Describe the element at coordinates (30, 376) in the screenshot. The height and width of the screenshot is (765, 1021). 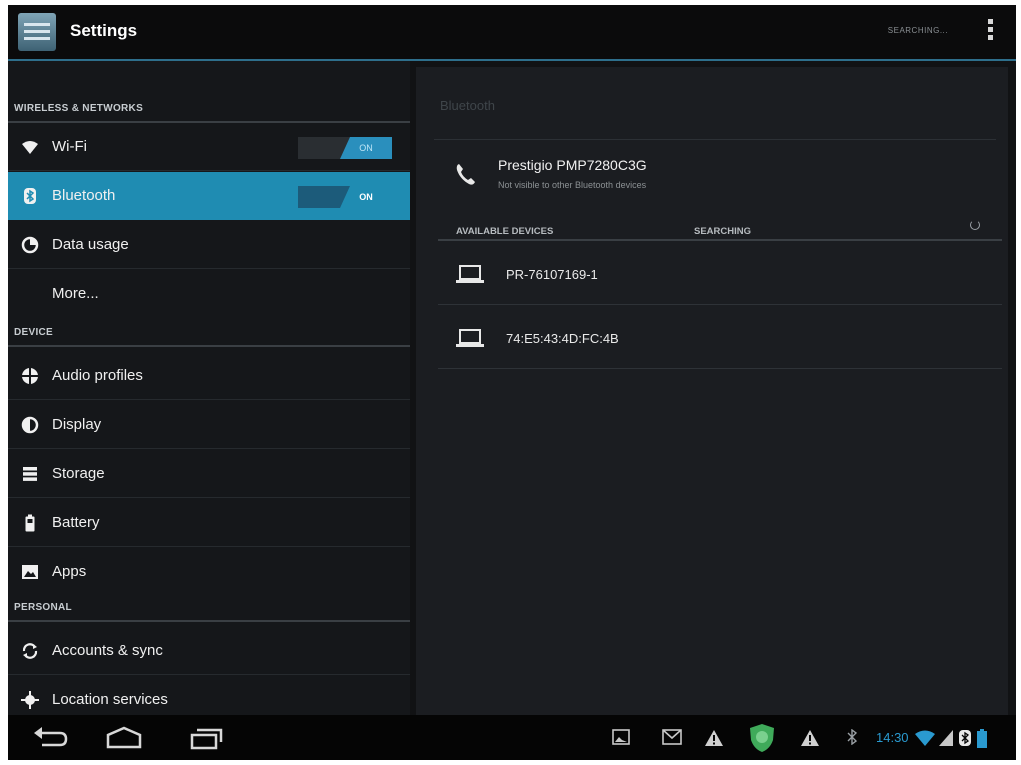
I see `audio-profiles-icon` at that location.